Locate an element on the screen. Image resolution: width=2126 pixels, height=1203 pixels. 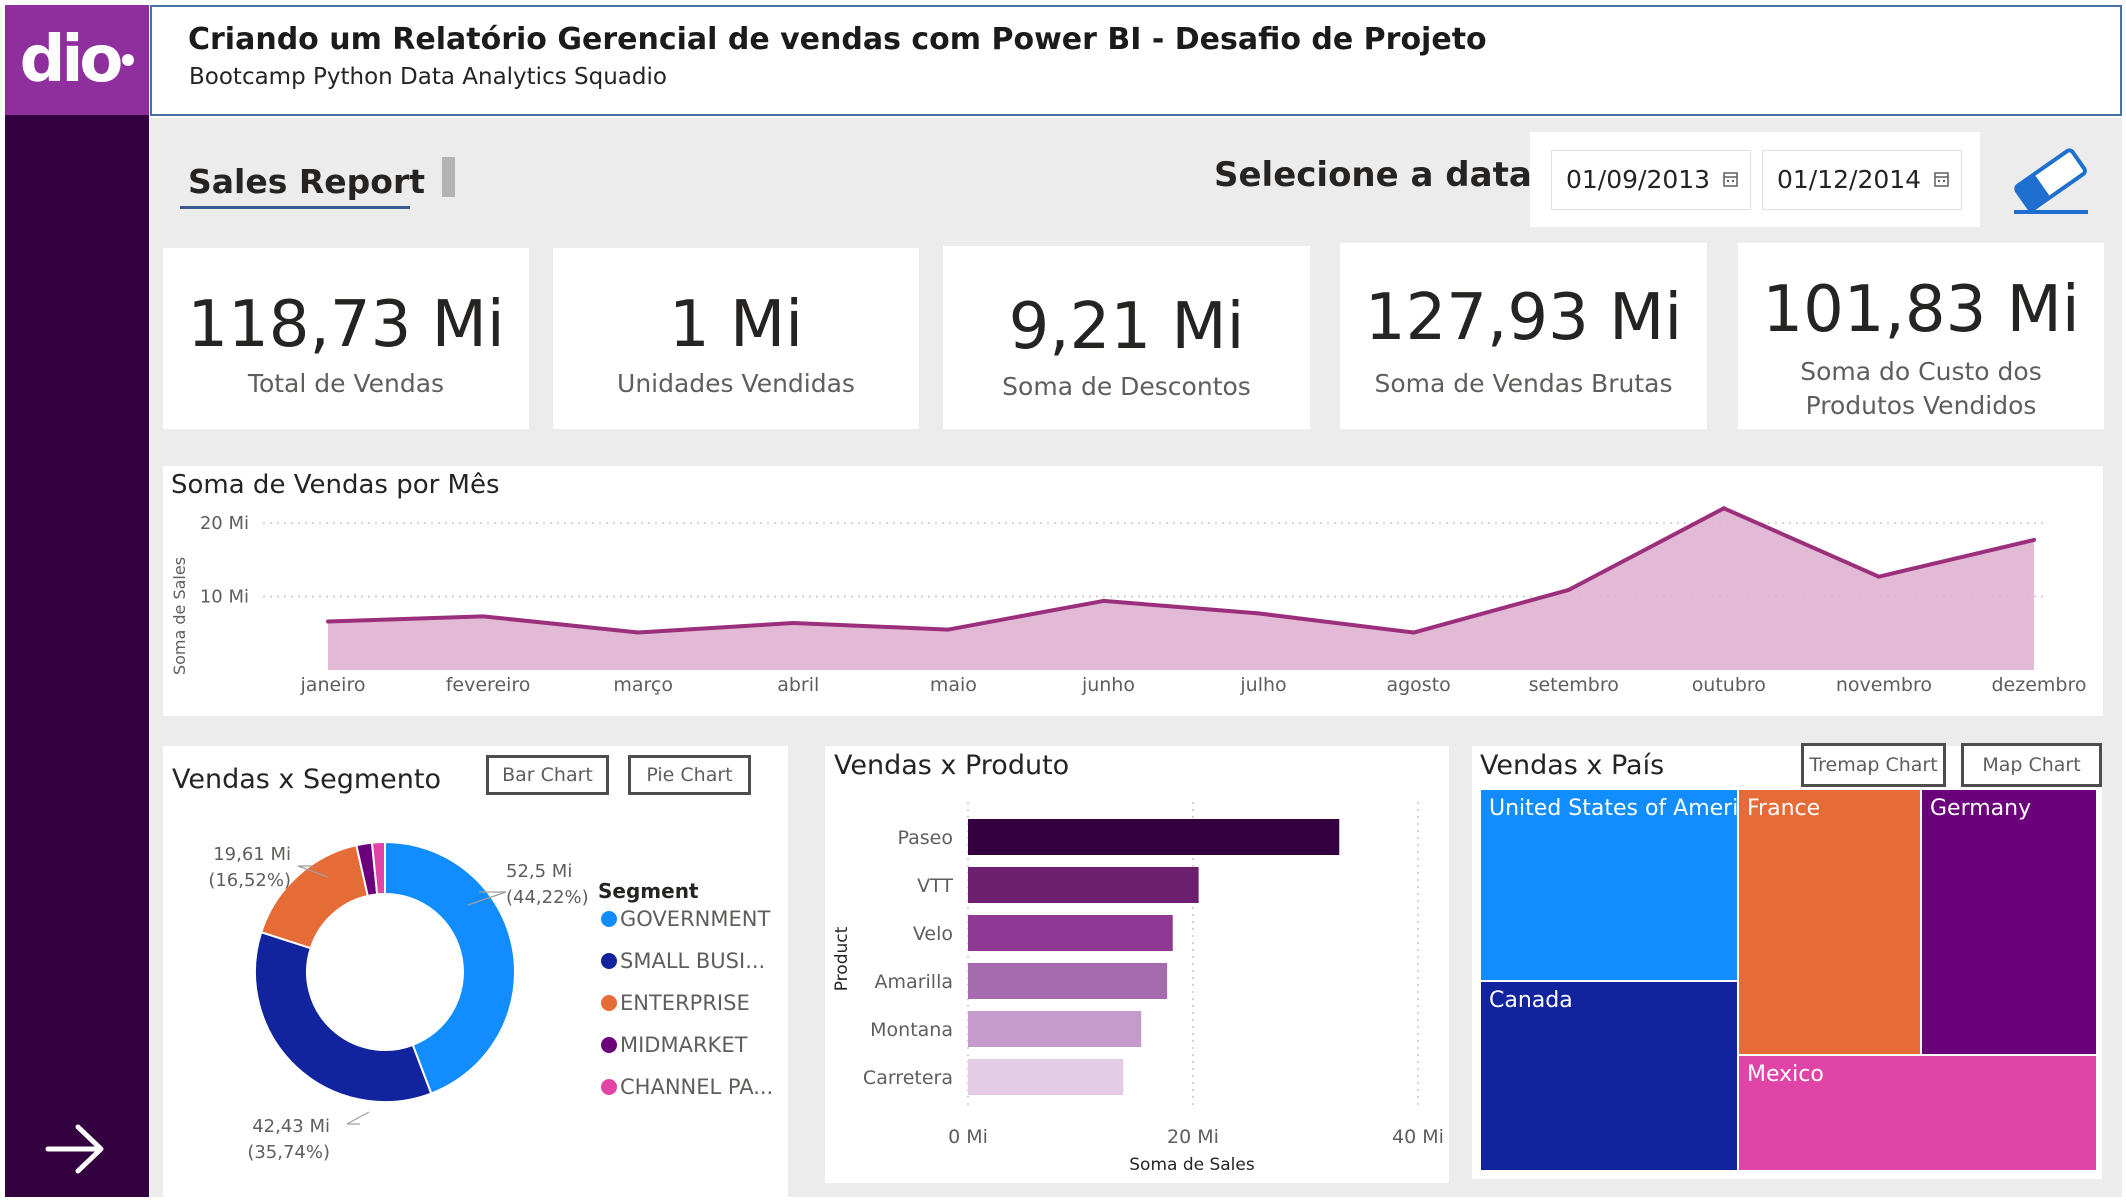
x-tick-label: janeiro is located at coordinates (333, 685).